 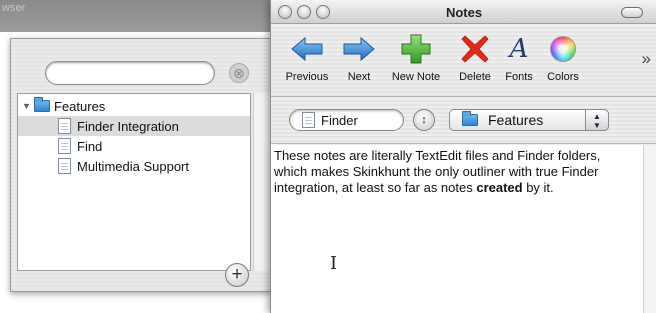 I want to click on navigation-bar: Finder ↕ Features ▲ ▼, so click(x=463, y=121).